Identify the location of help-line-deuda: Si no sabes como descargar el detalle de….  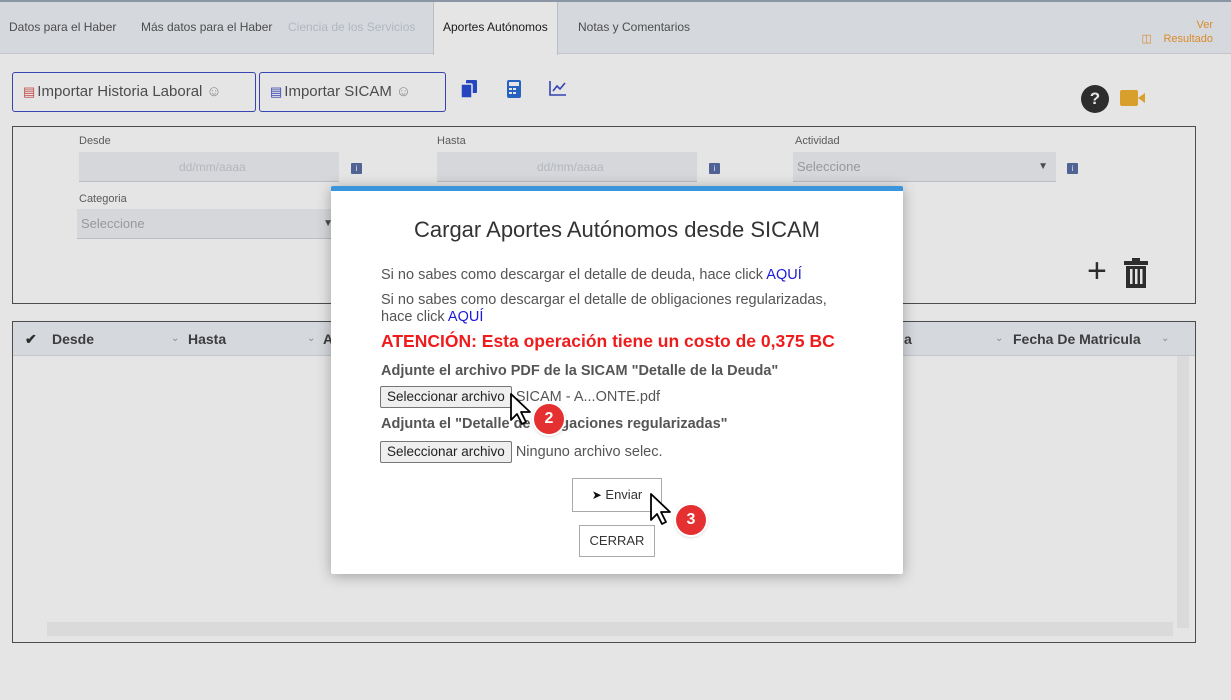
(591, 275).